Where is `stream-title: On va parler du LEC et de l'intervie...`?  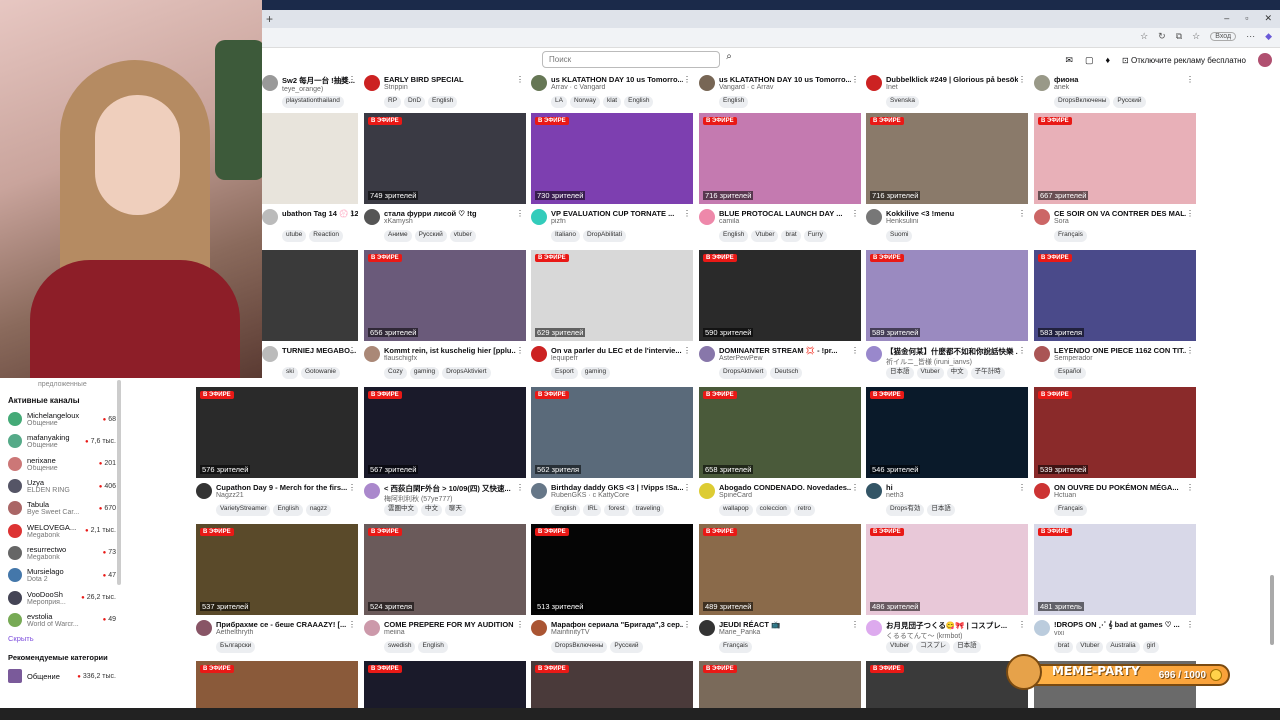 stream-title: On va parler du LEC et de l'intervie... is located at coordinates (617, 350).